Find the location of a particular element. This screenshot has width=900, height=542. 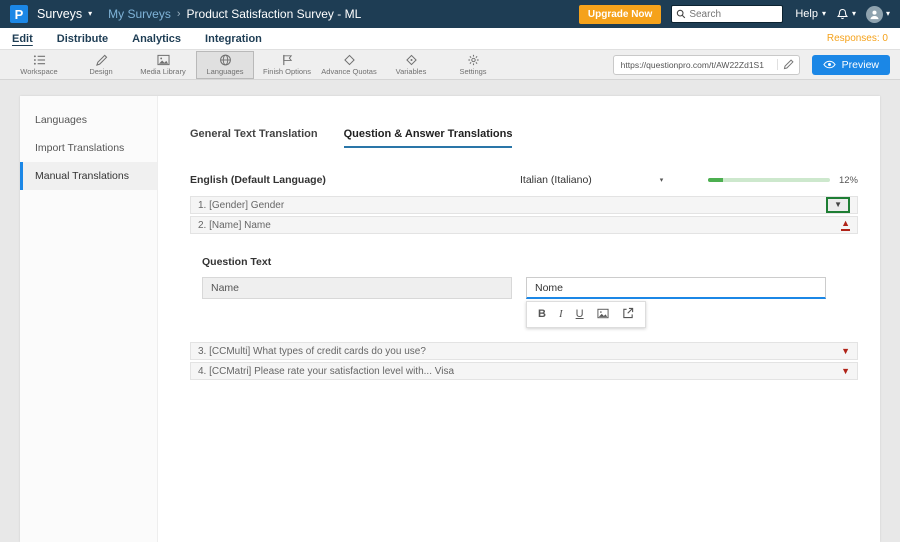

bold-button: B is located at coordinates (542, 314).